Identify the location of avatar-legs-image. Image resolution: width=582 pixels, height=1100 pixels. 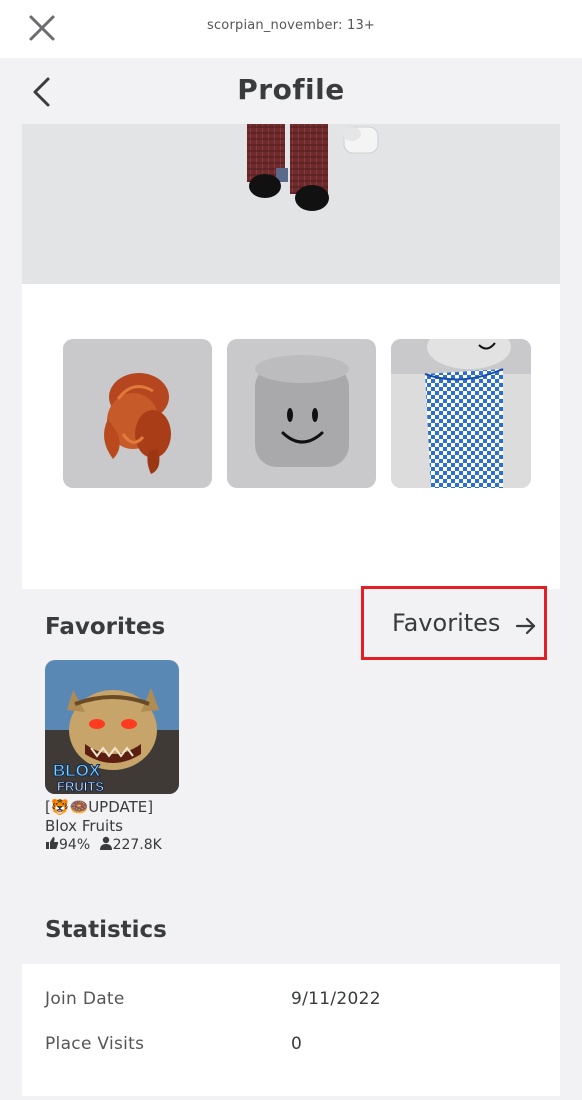
(313, 167).